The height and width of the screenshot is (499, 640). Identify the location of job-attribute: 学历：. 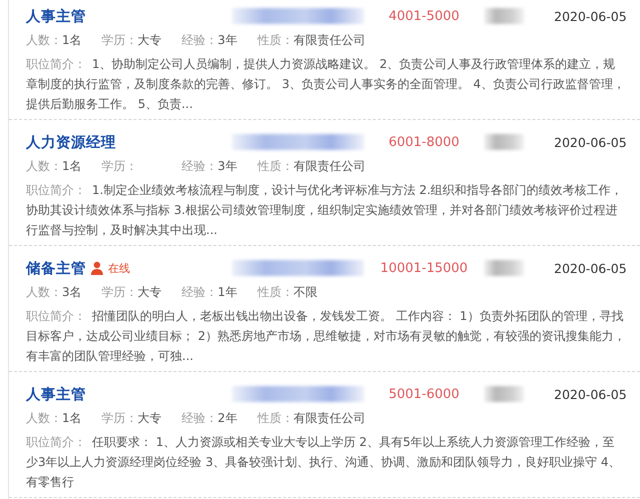
(120, 166).